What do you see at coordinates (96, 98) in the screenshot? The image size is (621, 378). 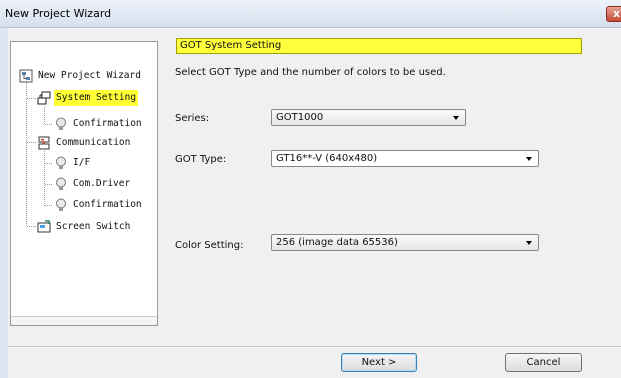 I see `tree-item-label: System Setting` at bounding box center [96, 98].